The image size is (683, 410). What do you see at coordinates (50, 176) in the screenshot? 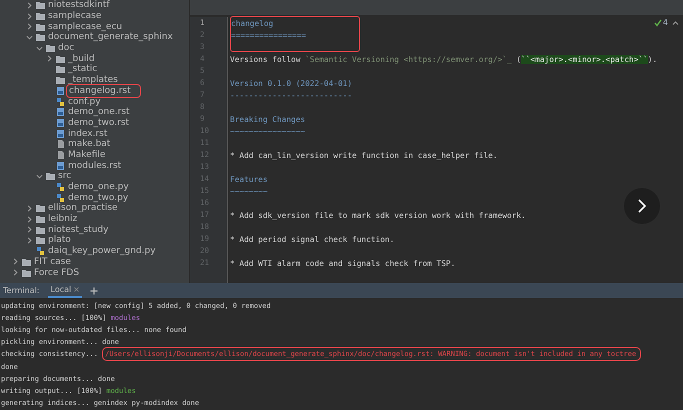
I see `folder-icon` at bounding box center [50, 176].